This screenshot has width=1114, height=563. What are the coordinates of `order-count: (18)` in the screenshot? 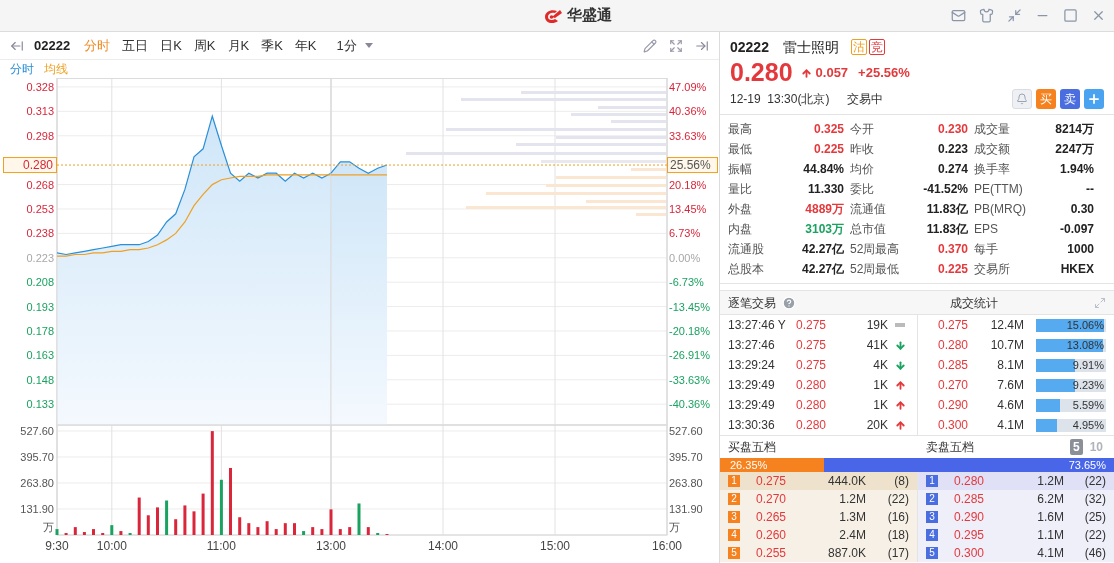 It's located at (898, 535).